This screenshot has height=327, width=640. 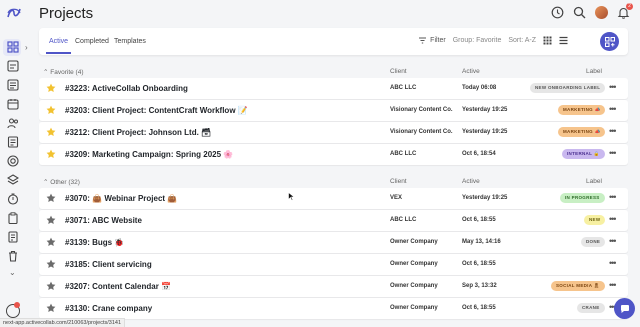 I want to click on project-title: #3212: Client Project: Johnson Ltd. 🗃, so click(x=138, y=132).